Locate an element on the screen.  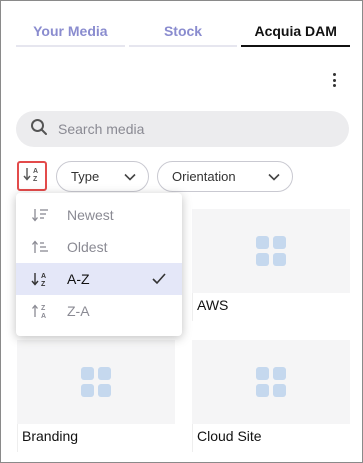
media-tile: Branding is located at coordinates (96, 396).